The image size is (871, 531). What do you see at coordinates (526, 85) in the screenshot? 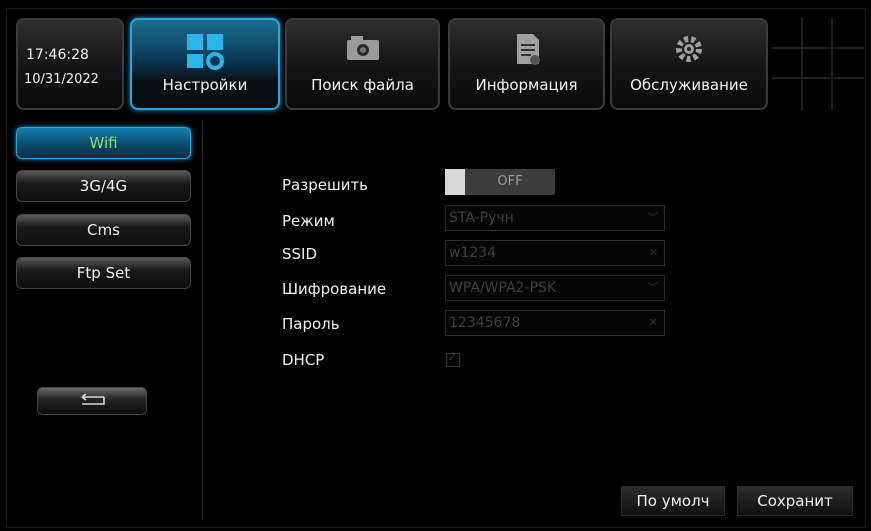
I see `tab-information-label: Информация` at bounding box center [526, 85].